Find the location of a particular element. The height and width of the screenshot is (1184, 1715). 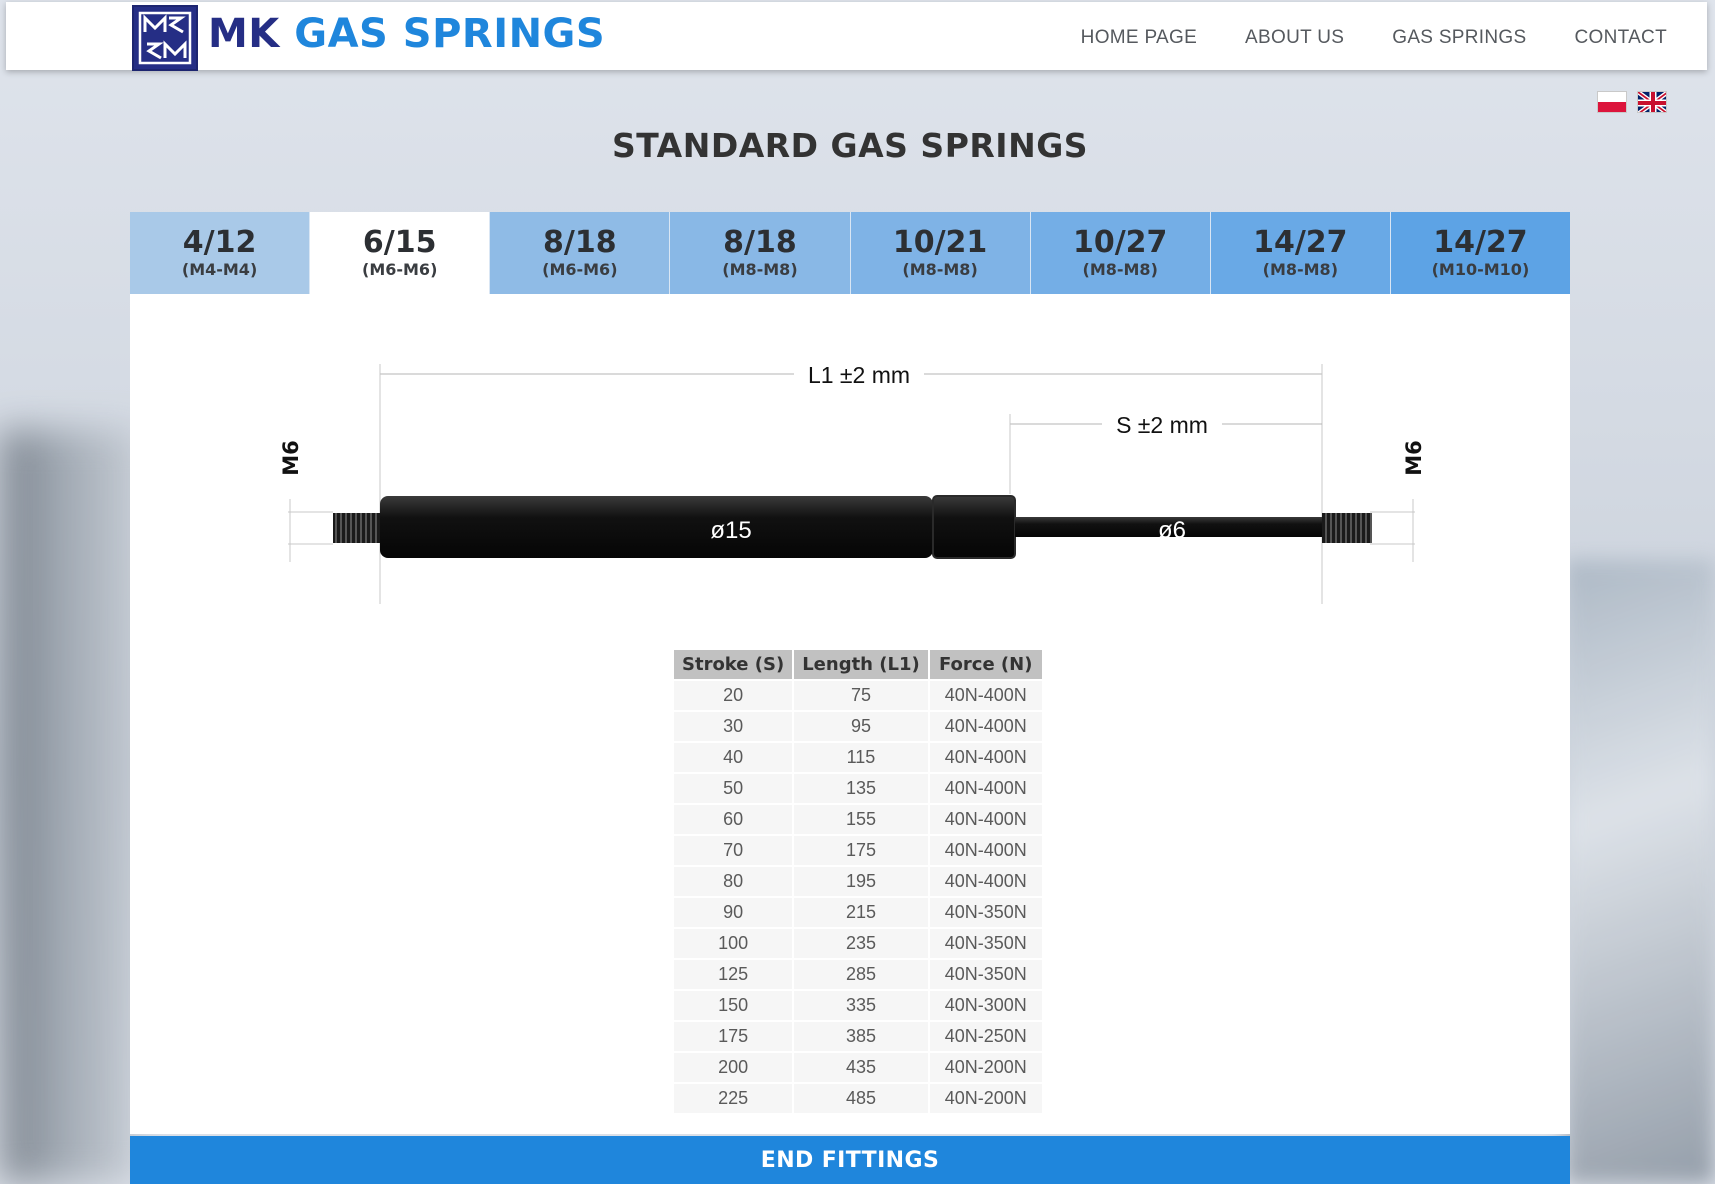

header-force: Force (N) is located at coordinates (985, 664).